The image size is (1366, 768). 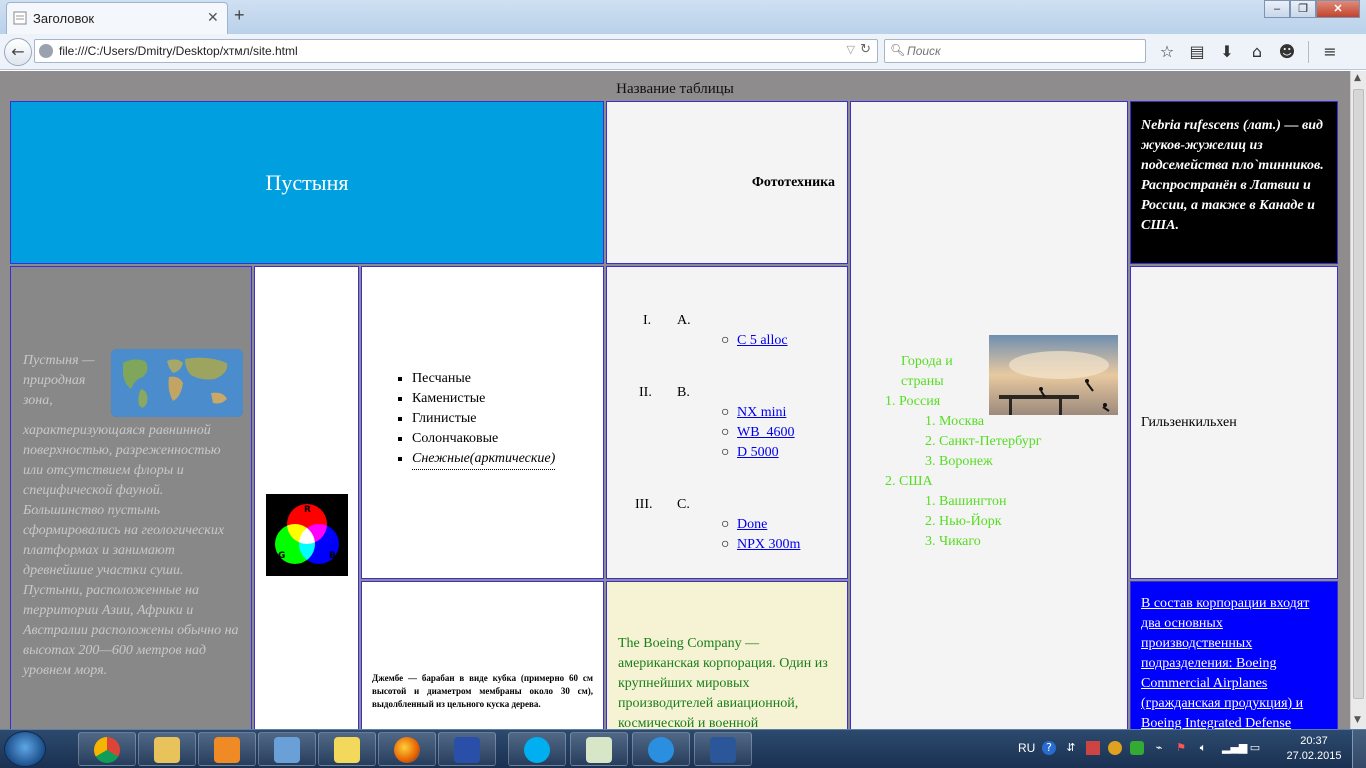 I want to click on desert-type-item: Глинистые, so click(x=483, y=419).